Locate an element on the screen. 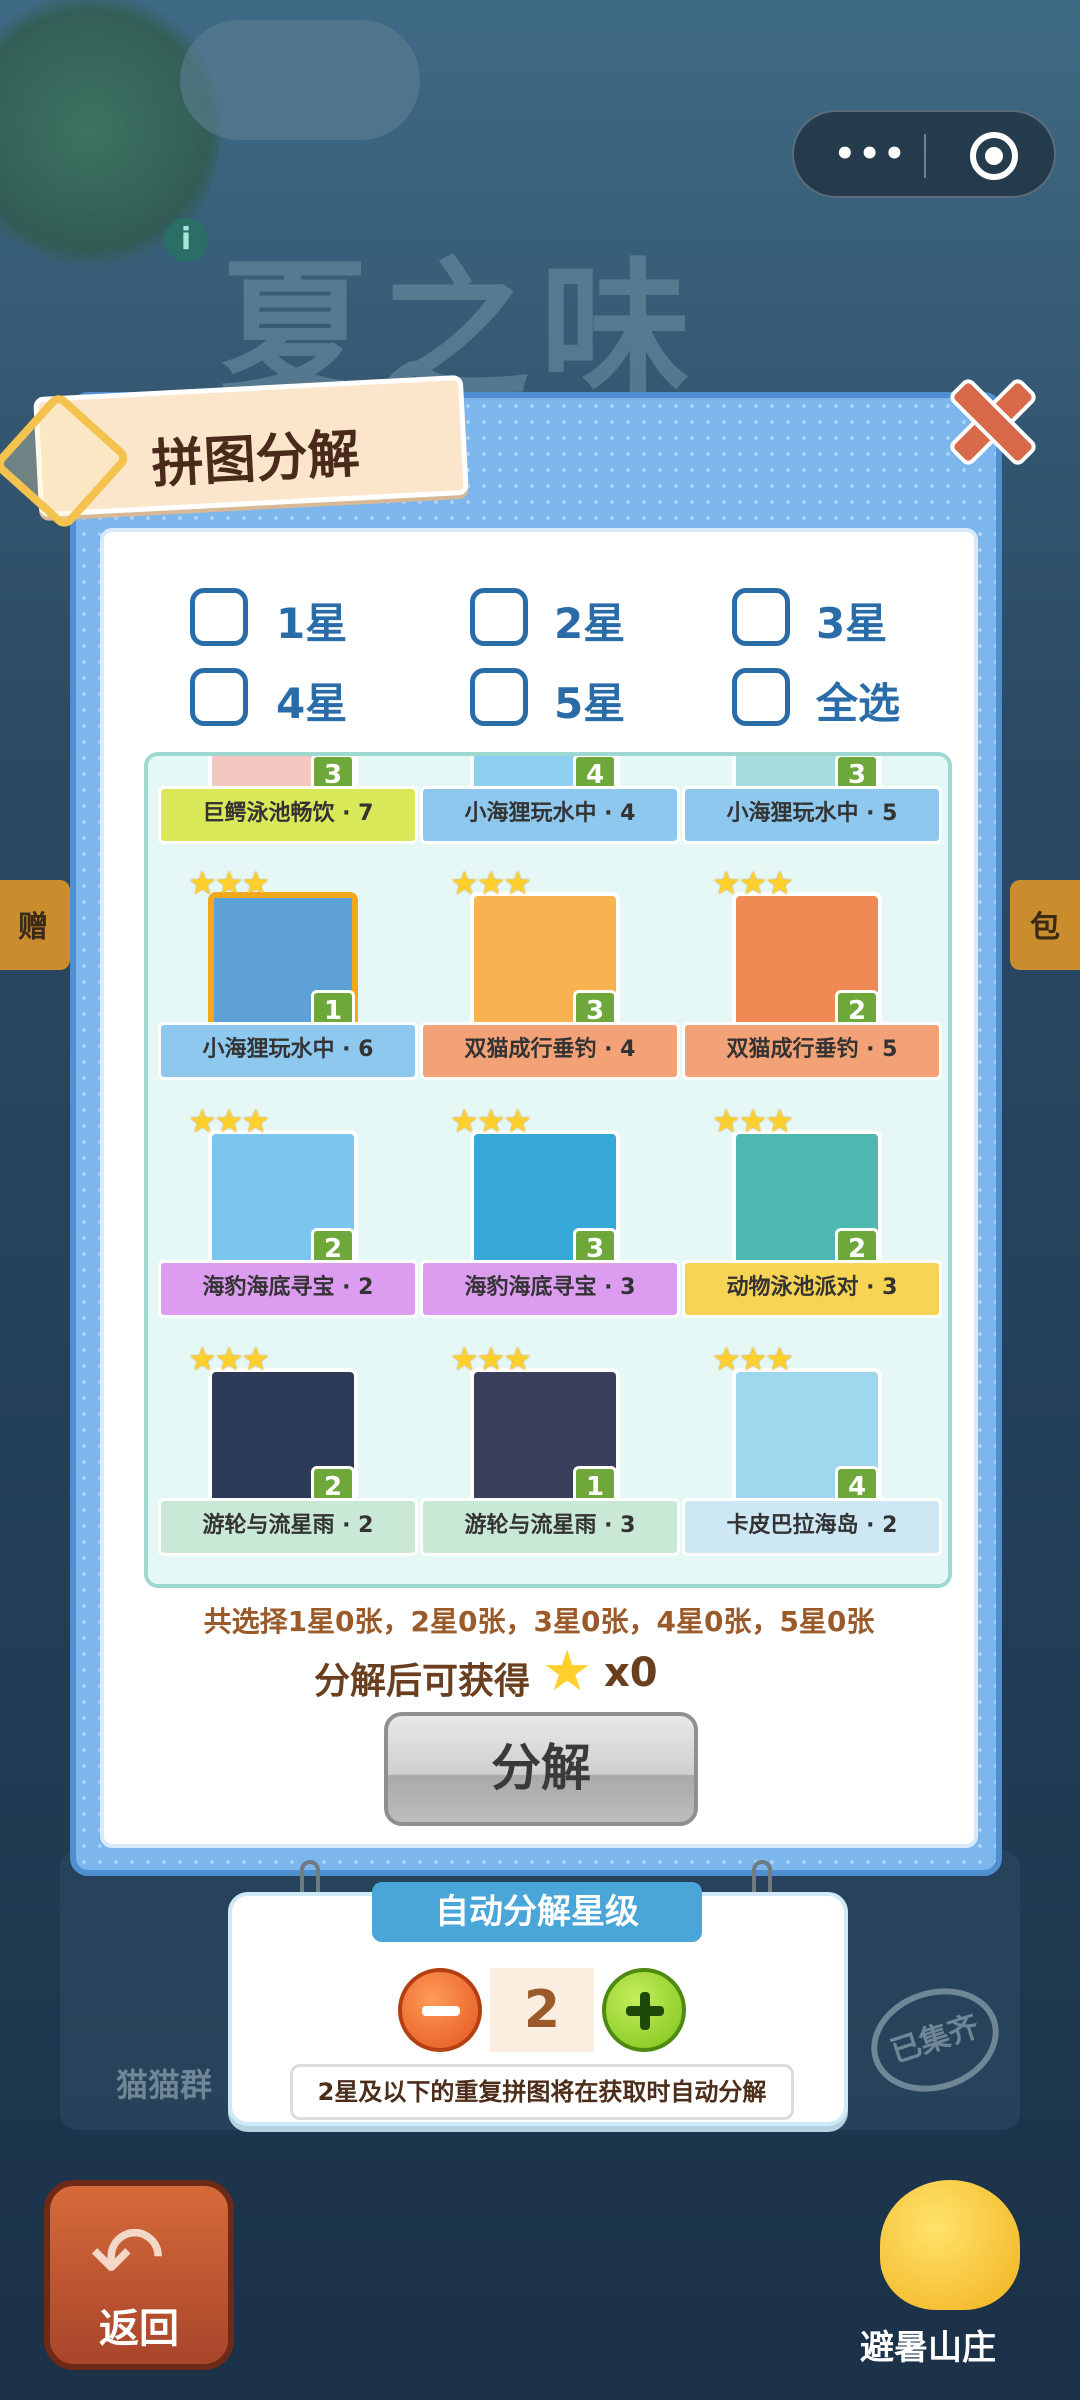 The width and height of the screenshot is (1080, 2400). checkbox-3star-label: 3星 is located at coordinates (852, 623).